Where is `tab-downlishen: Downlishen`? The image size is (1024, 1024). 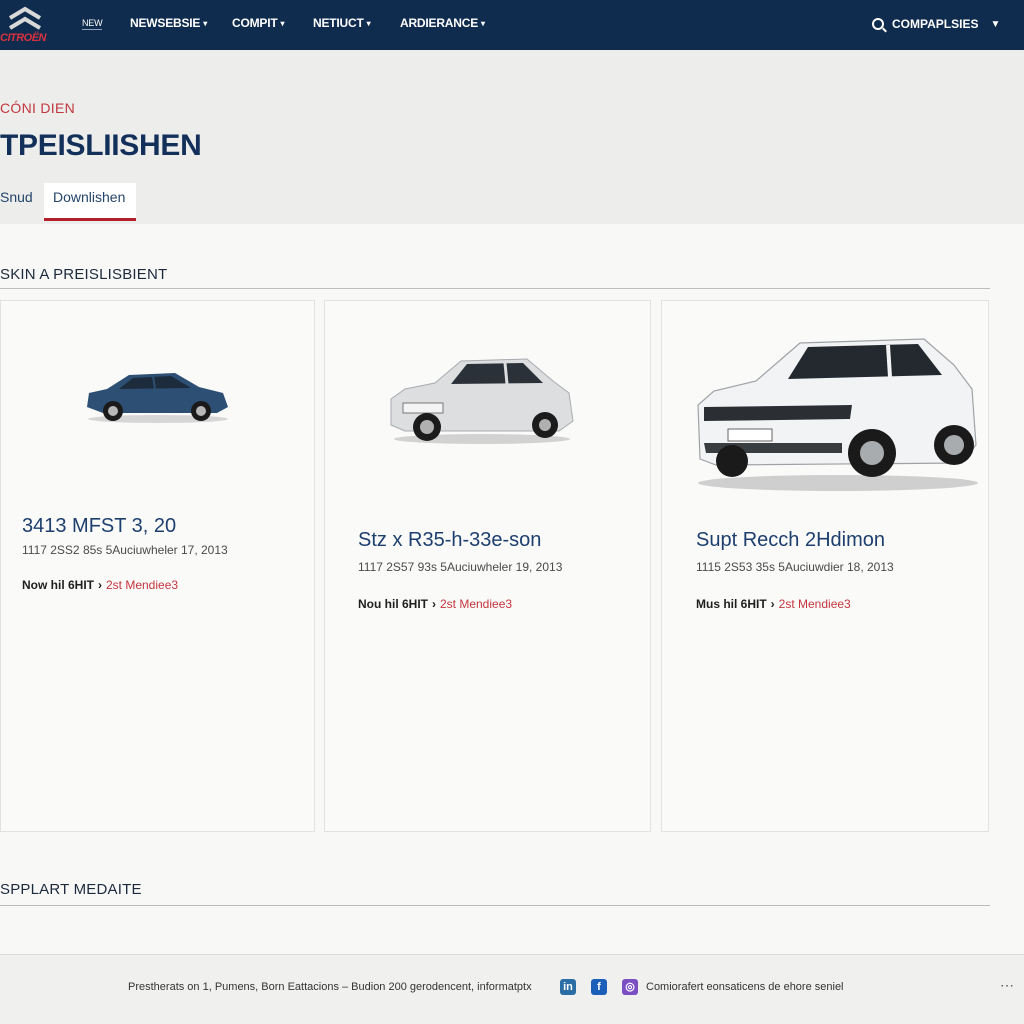 tab-downlishen: Downlishen is located at coordinates (90, 202).